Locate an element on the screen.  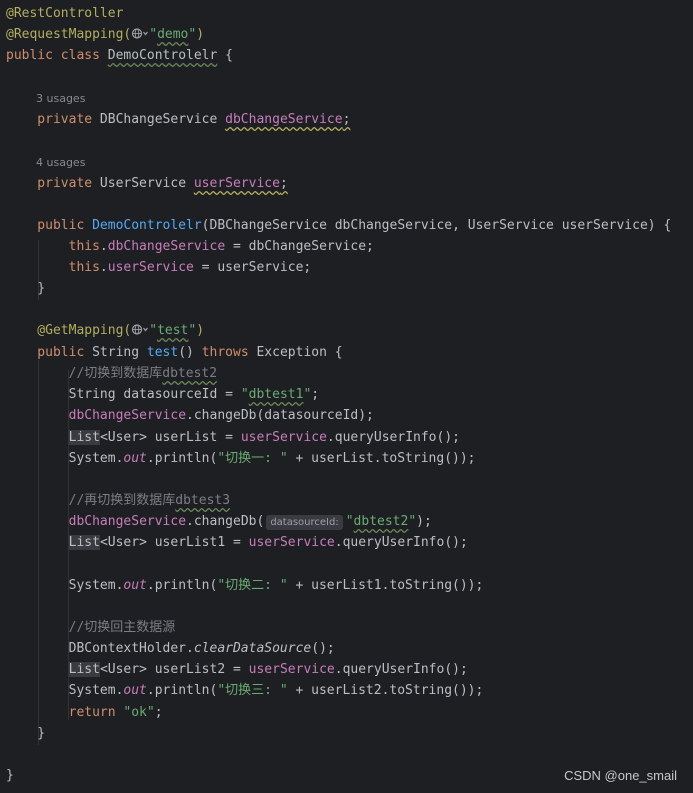
csdn-watermark: CSDN @one_smail is located at coordinates (620, 775).